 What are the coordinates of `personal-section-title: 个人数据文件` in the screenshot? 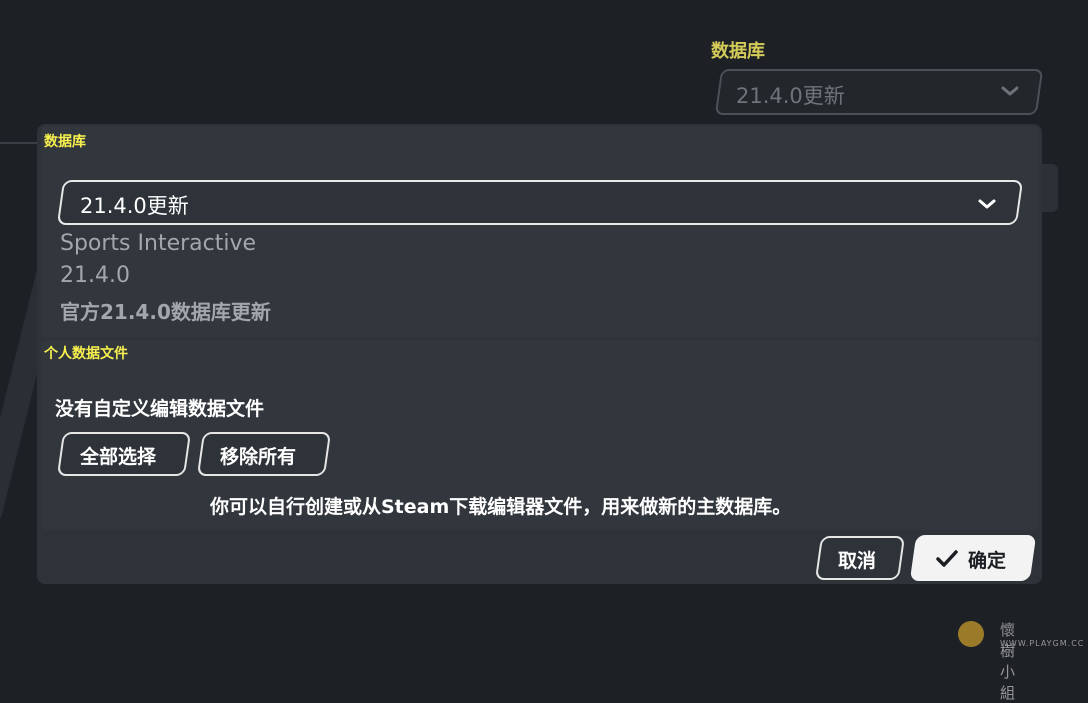 It's located at (86, 354).